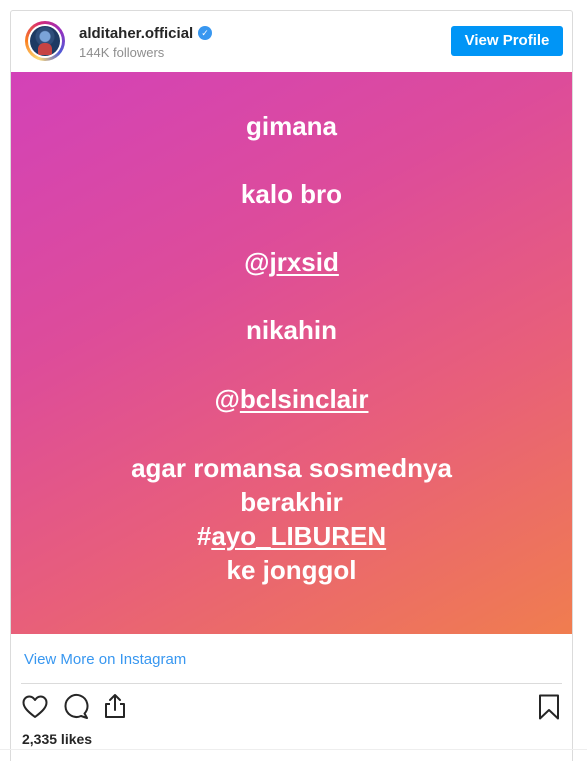 This screenshot has height=761, width=587. What do you see at coordinates (204, 536) in the screenshot?
I see `hash-sign: #` at bounding box center [204, 536].